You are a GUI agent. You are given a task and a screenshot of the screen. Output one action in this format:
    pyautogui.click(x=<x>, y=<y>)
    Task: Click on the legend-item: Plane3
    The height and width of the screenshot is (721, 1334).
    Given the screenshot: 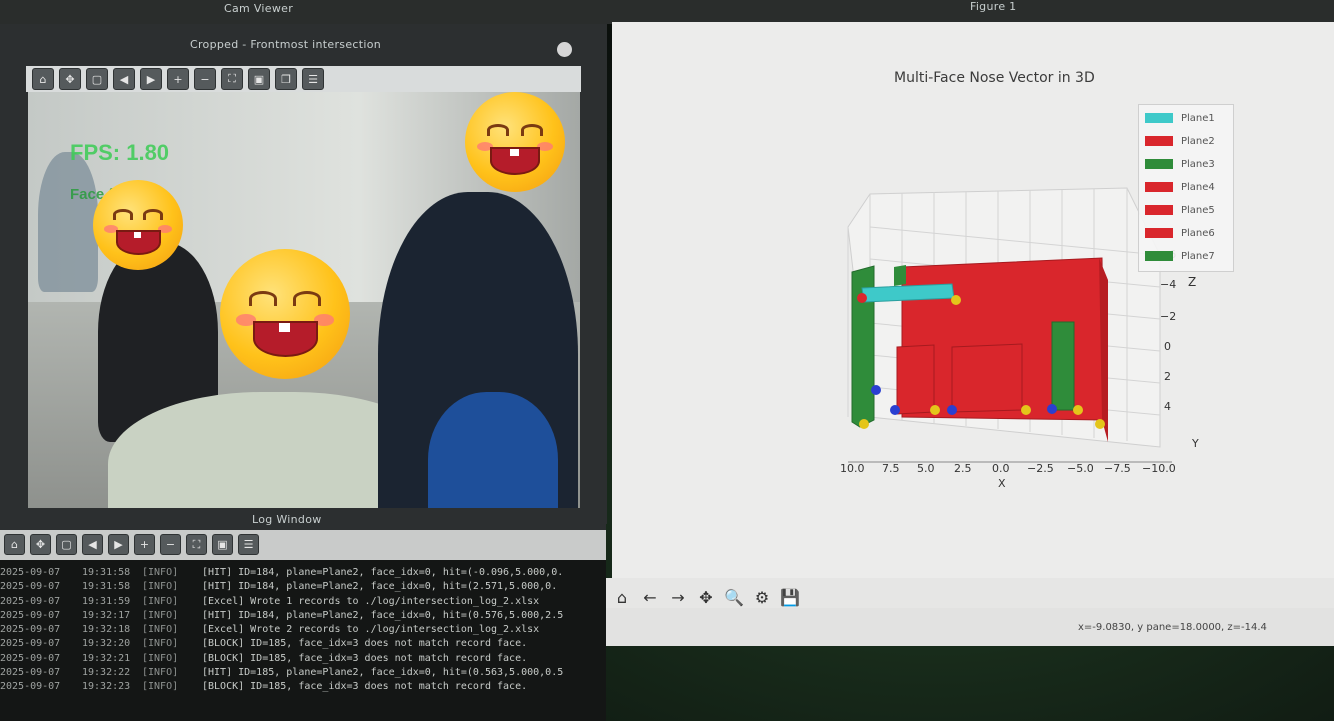 What is the action you would take?
    pyautogui.click(x=1180, y=164)
    